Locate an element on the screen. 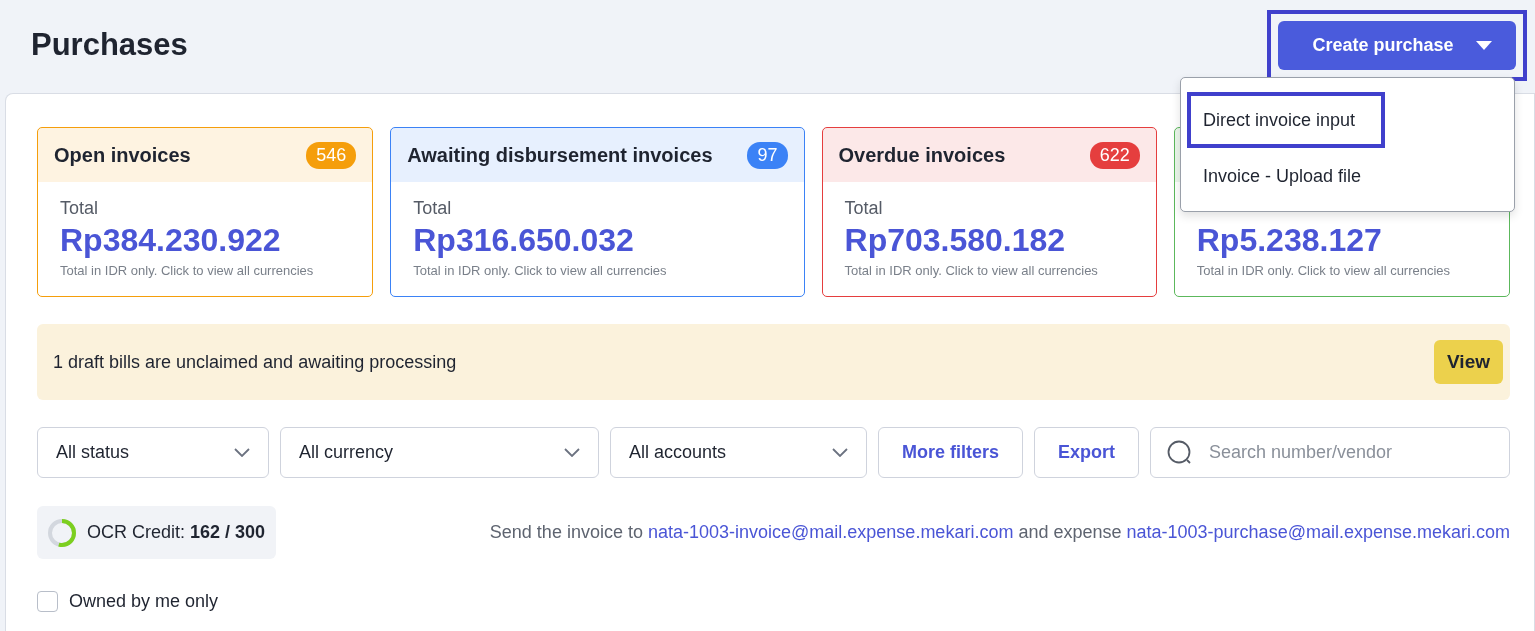 This screenshot has width=1535, height=631. checkbox-label: Owned by me only is located at coordinates (144, 601).